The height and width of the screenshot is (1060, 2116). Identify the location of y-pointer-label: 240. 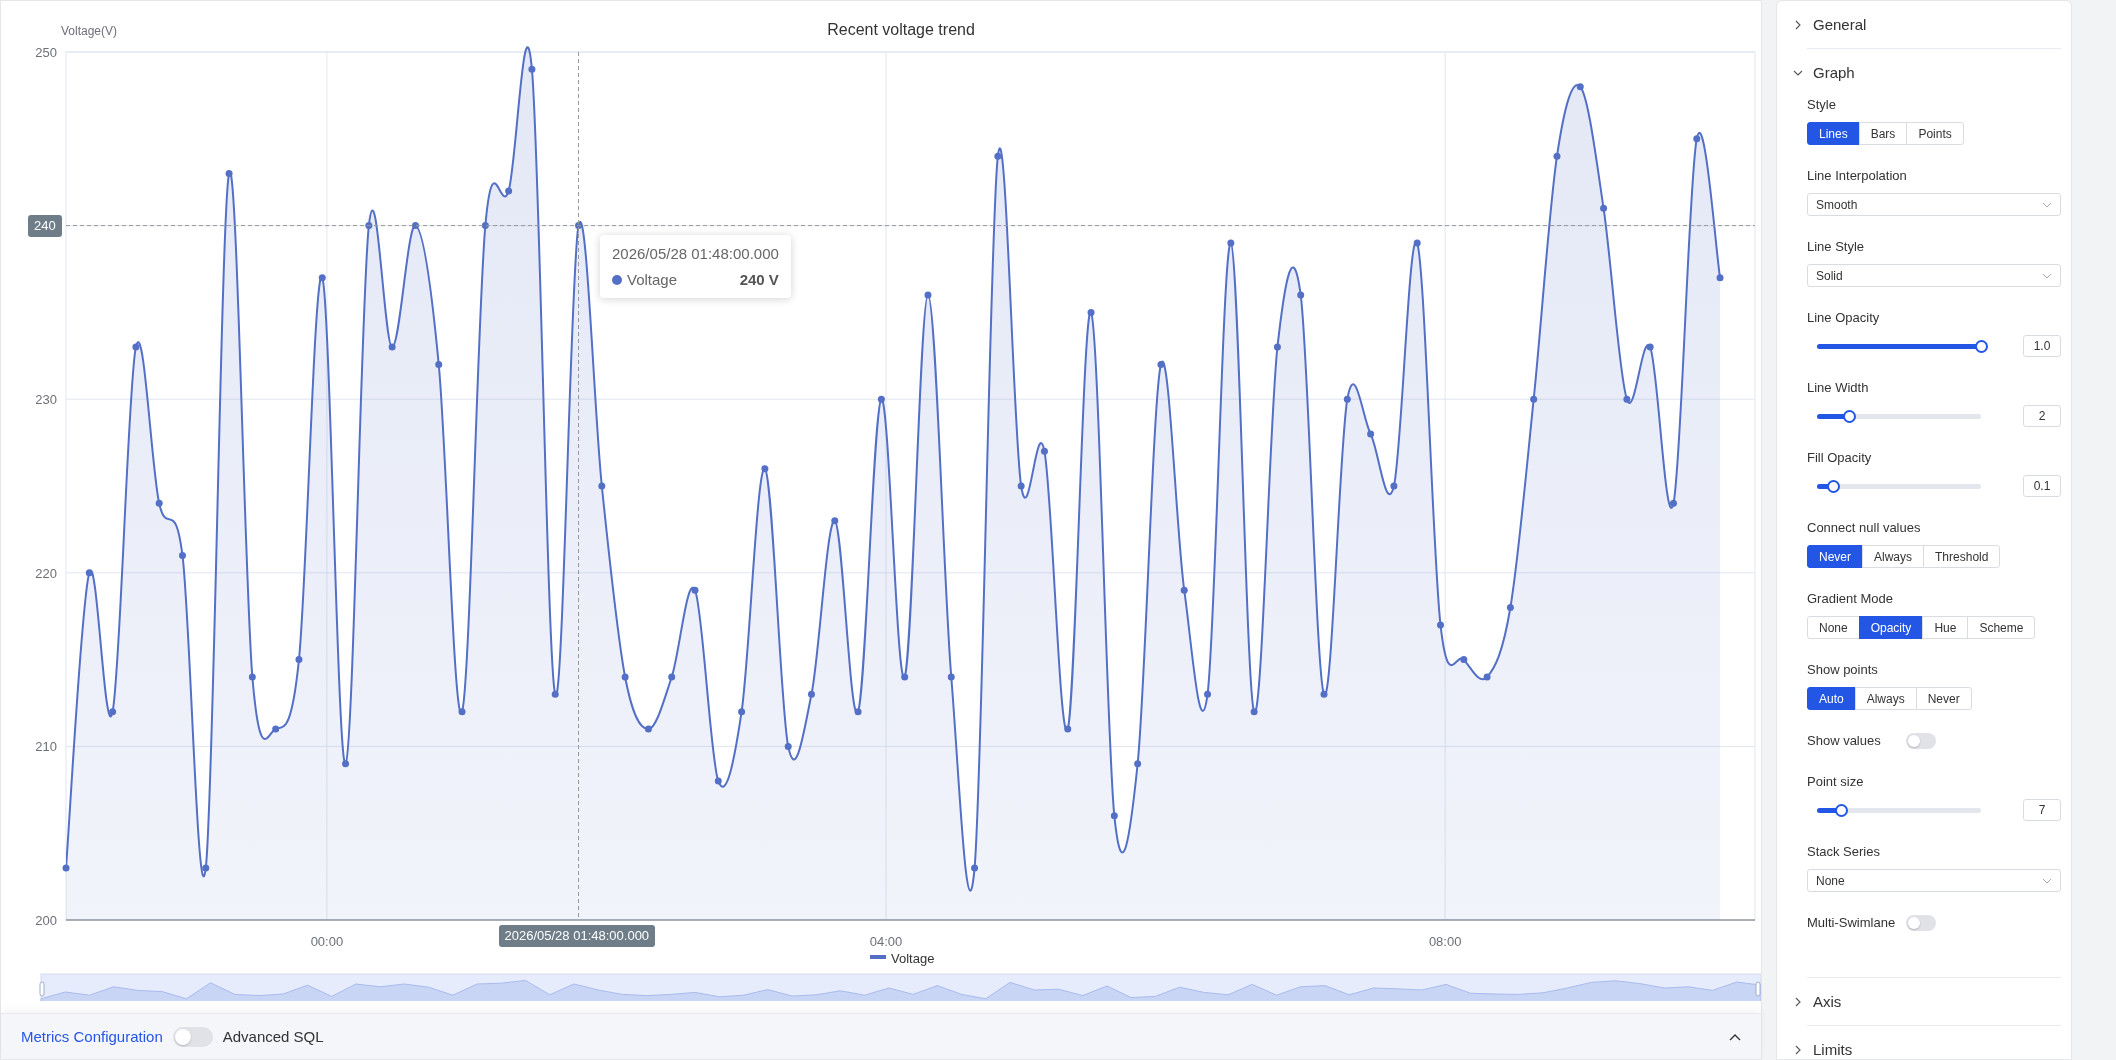
(45, 225).